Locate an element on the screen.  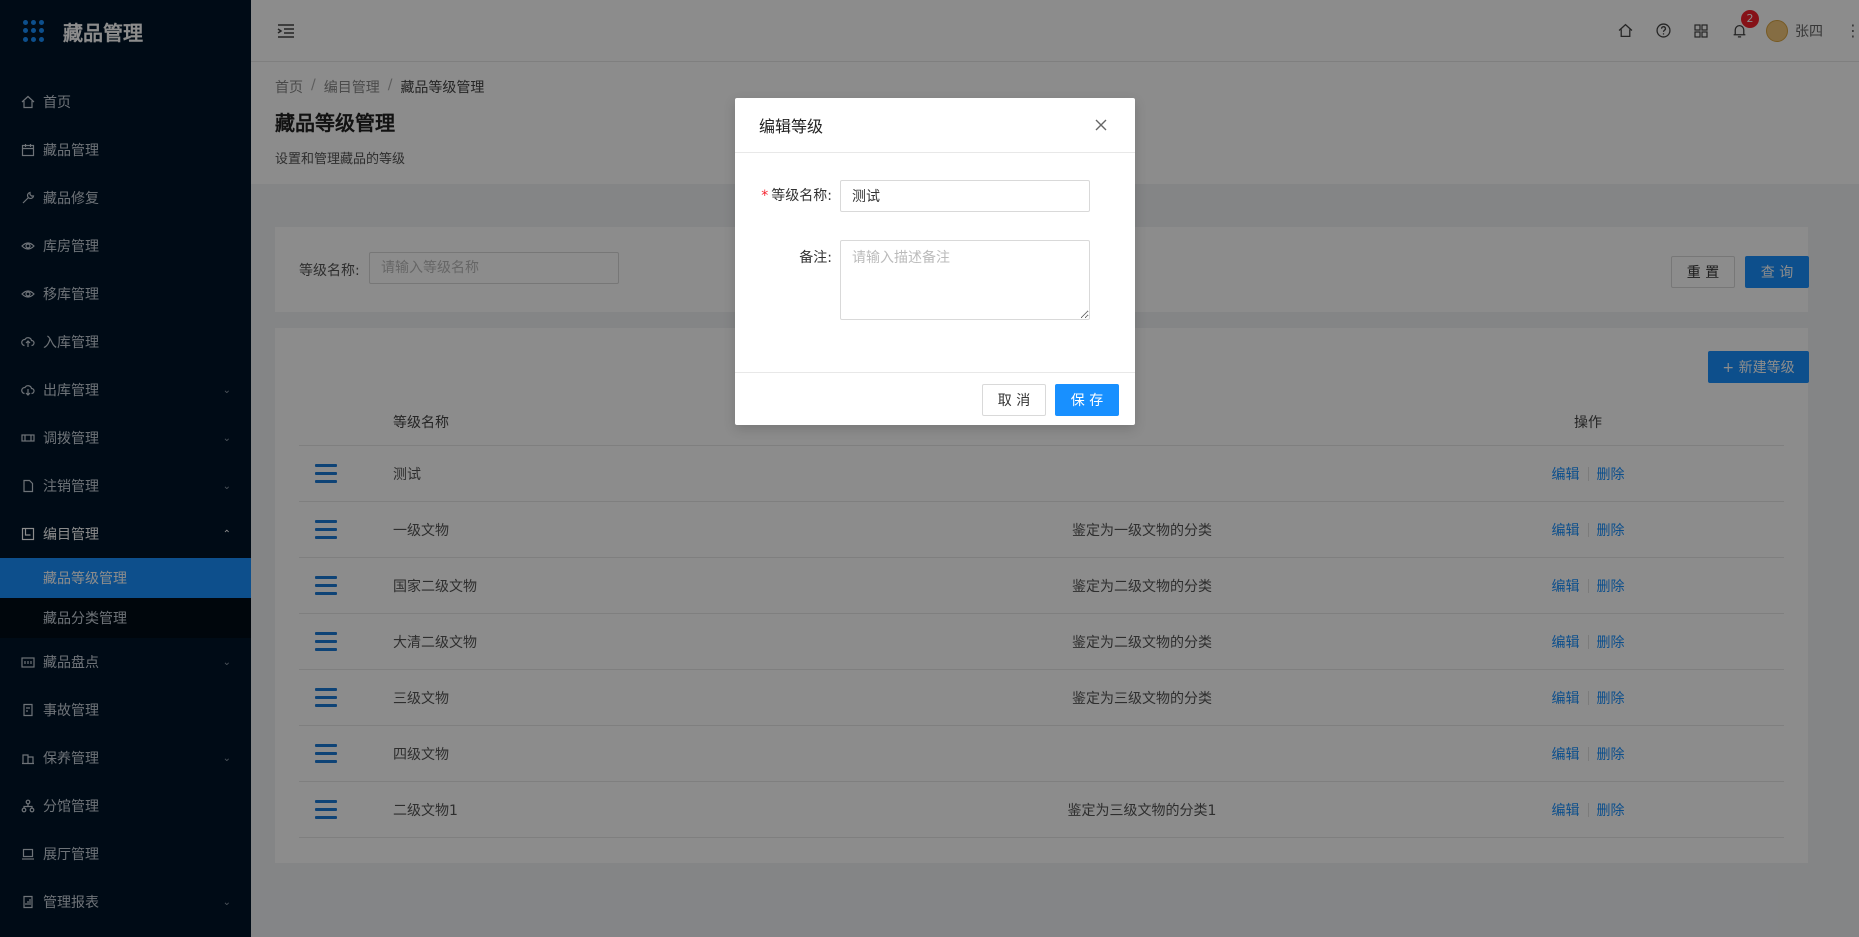
modal-footer: 取 消 保 存 is located at coordinates (935, 398).